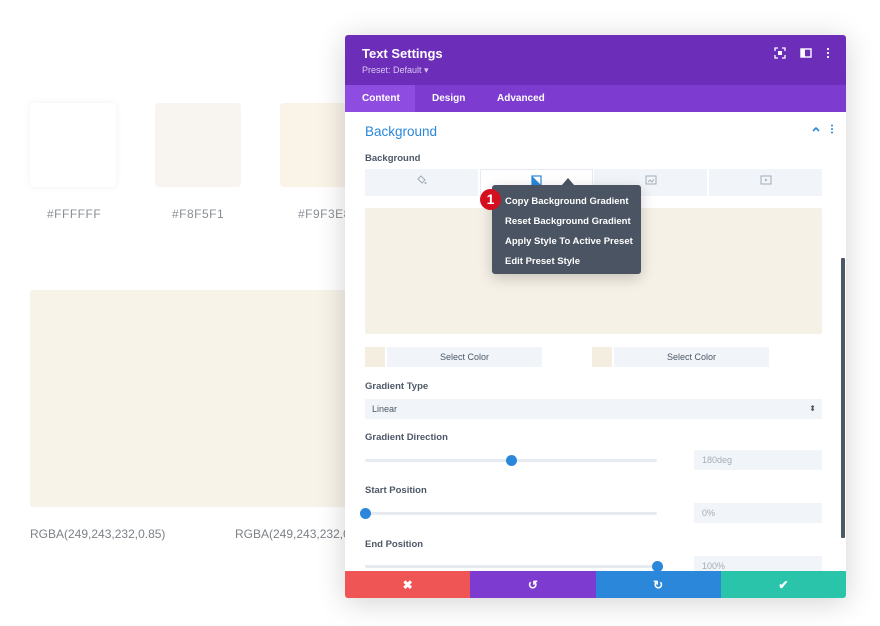 The image size is (880, 626). Describe the element at coordinates (380, 98) in the screenshot. I see `tab-content: Content` at that location.